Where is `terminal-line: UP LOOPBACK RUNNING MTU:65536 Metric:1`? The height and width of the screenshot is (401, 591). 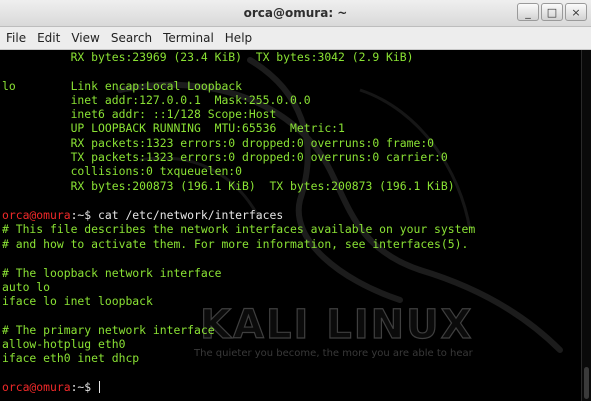 terminal-line: UP LOOPBACK RUNNING MTU:65536 Metric:1 is located at coordinates (173, 128).